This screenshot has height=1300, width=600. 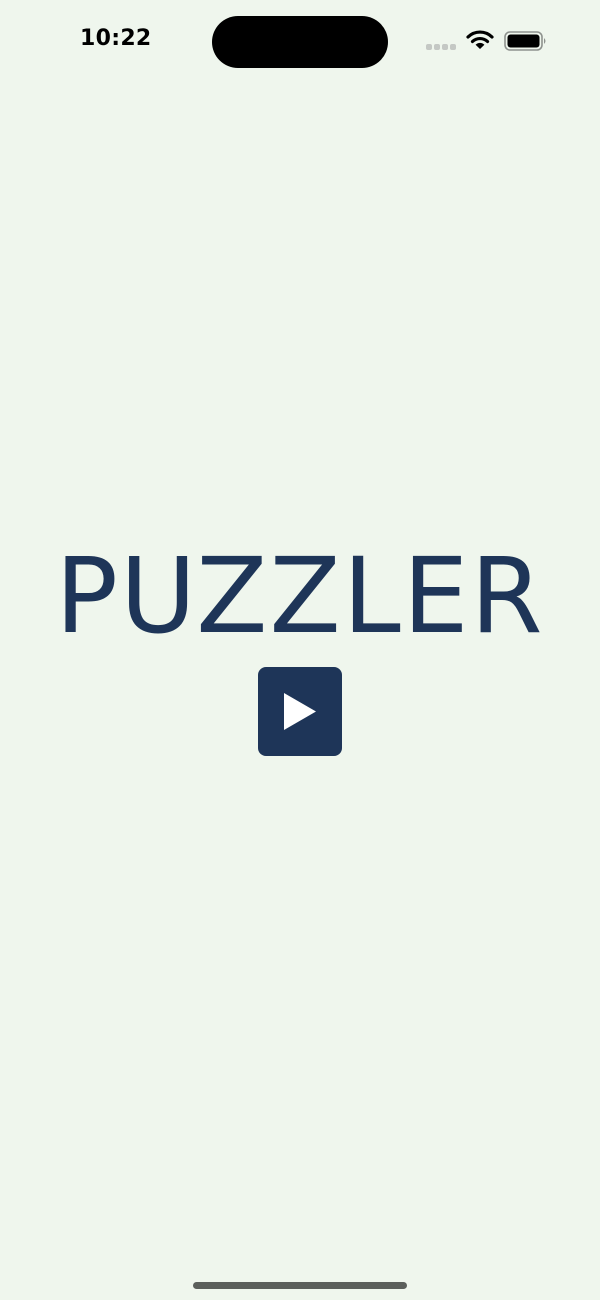 I want to click on home-indicator, so click(x=300, y=1285).